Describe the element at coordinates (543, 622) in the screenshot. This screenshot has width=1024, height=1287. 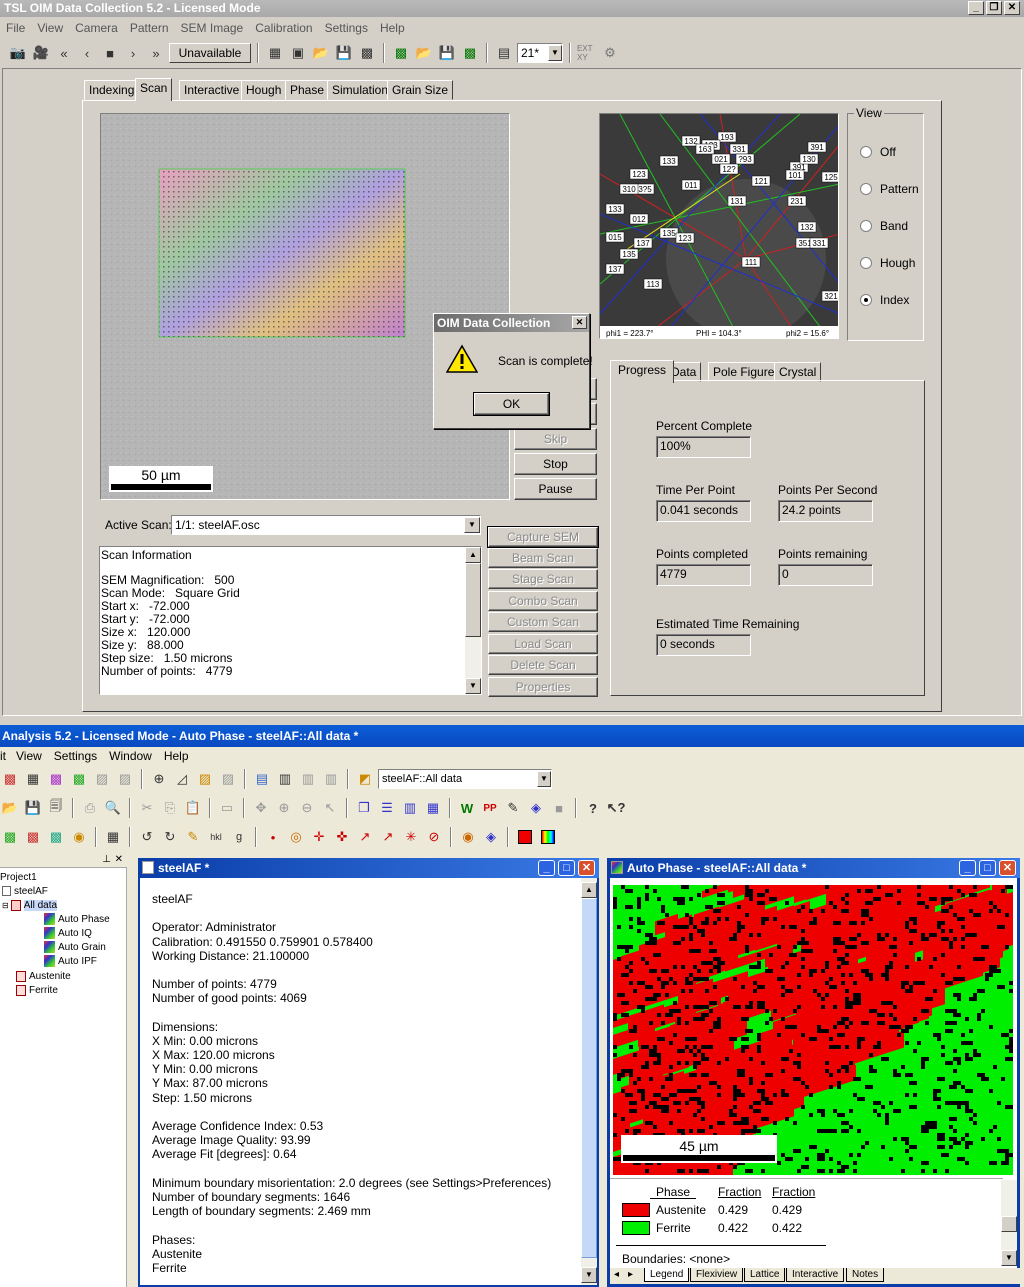
I see `custom-scan-button: Custom Scan` at that location.